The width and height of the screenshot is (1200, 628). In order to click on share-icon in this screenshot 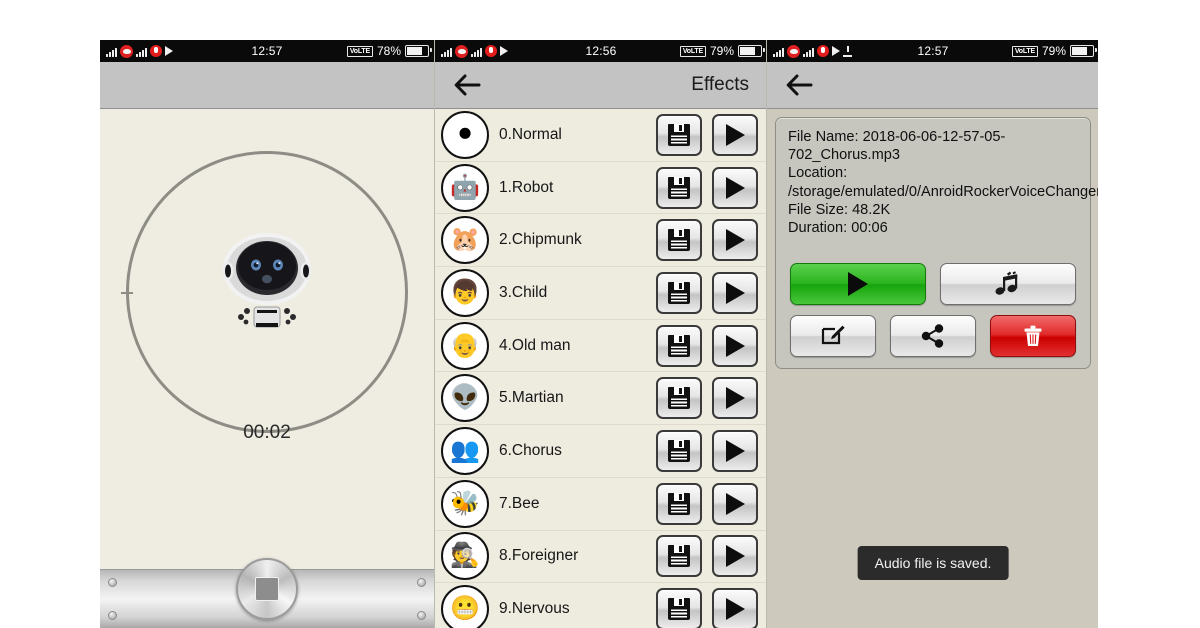, I will do `click(932, 336)`.